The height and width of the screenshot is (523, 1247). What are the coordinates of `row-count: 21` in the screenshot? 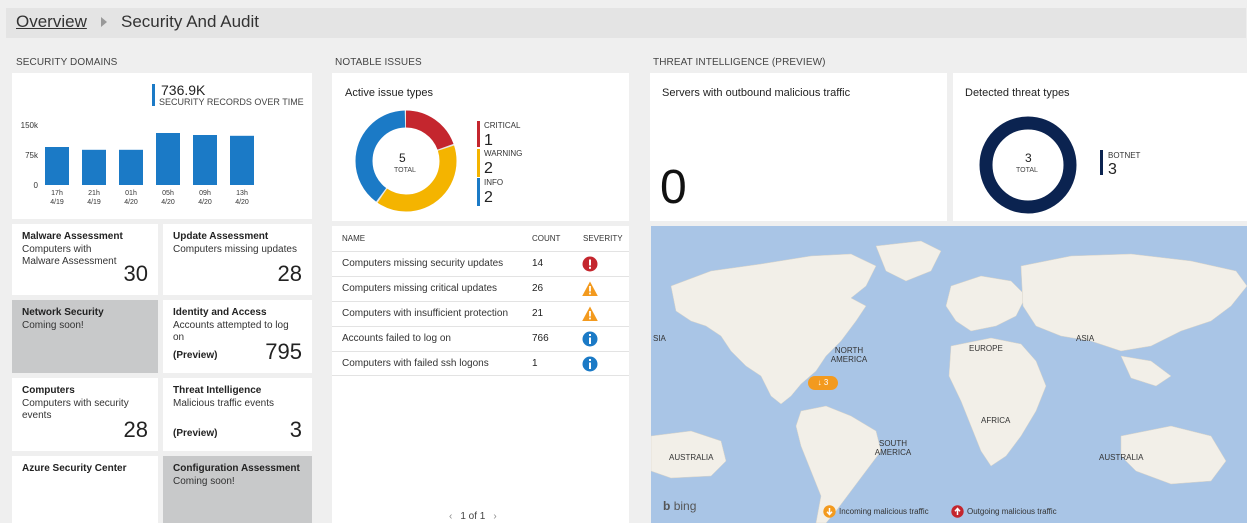 It's located at (538, 313).